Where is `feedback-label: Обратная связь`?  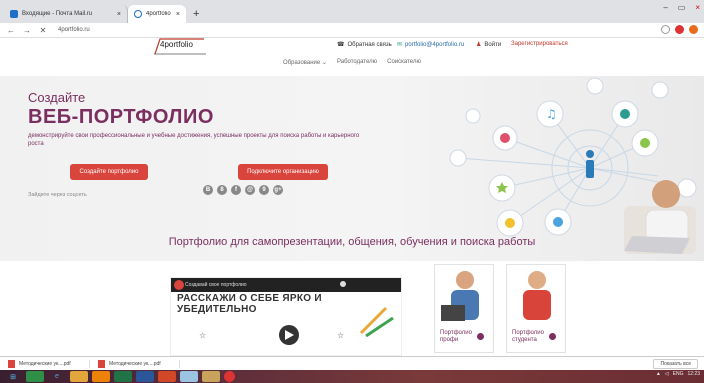 feedback-label: Обратная связь is located at coordinates (369, 44).